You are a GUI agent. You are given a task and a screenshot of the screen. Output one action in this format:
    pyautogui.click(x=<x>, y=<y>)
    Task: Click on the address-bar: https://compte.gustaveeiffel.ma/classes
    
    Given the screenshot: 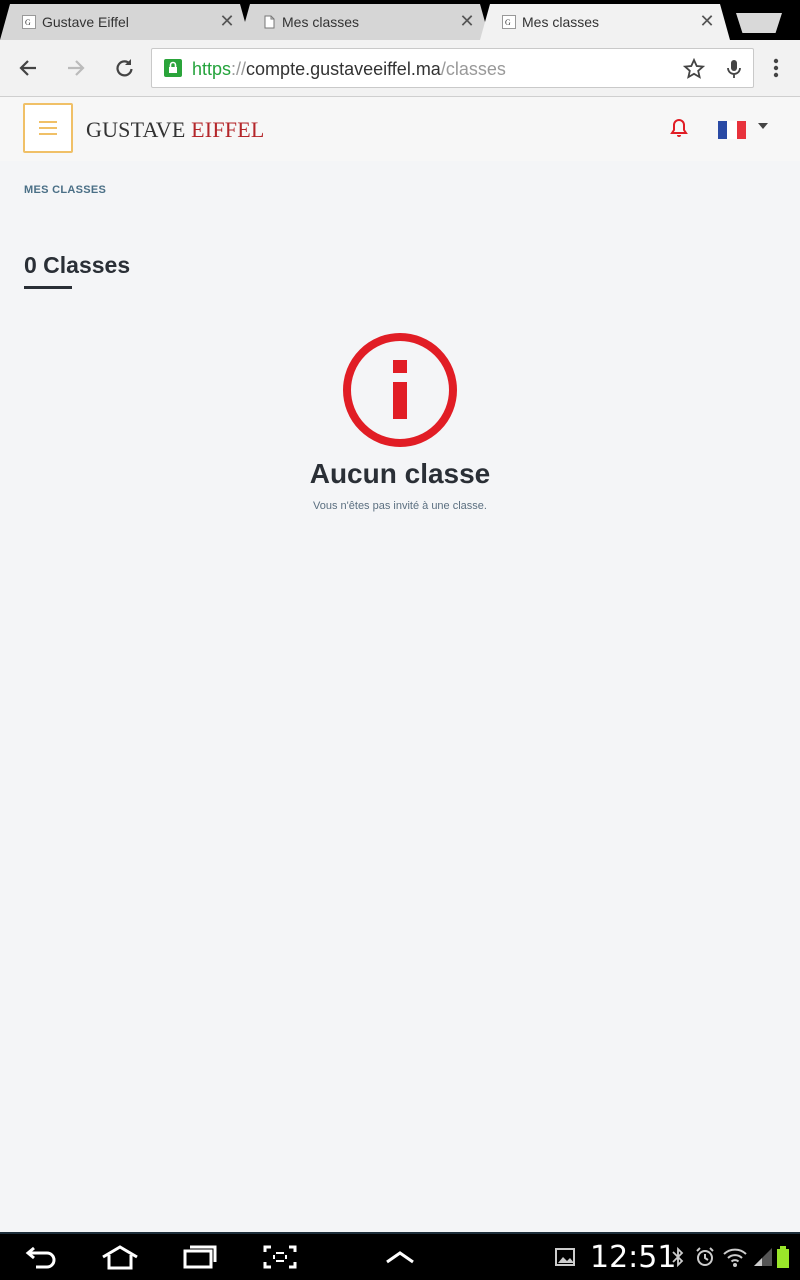 What is the action you would take?
    pyautogui.click(x=452, y=68)
    